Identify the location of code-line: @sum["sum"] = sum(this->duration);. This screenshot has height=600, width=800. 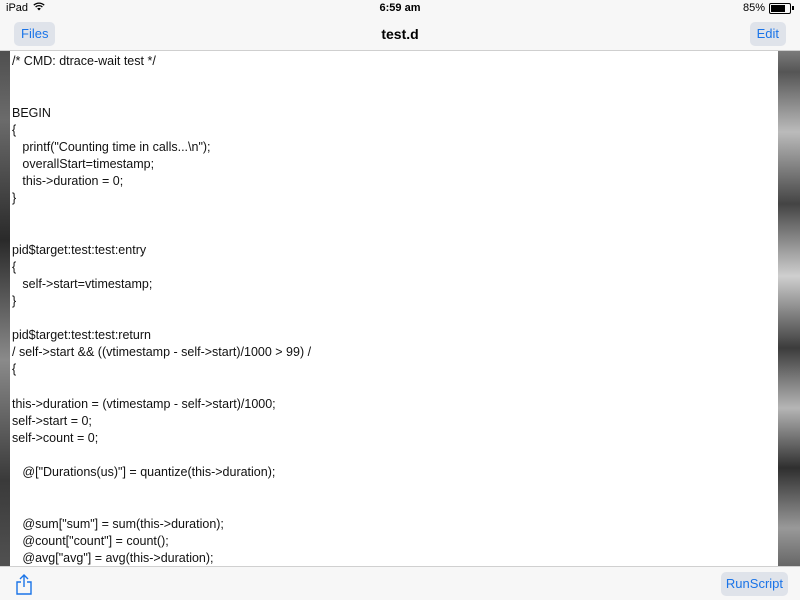
(118, 524).